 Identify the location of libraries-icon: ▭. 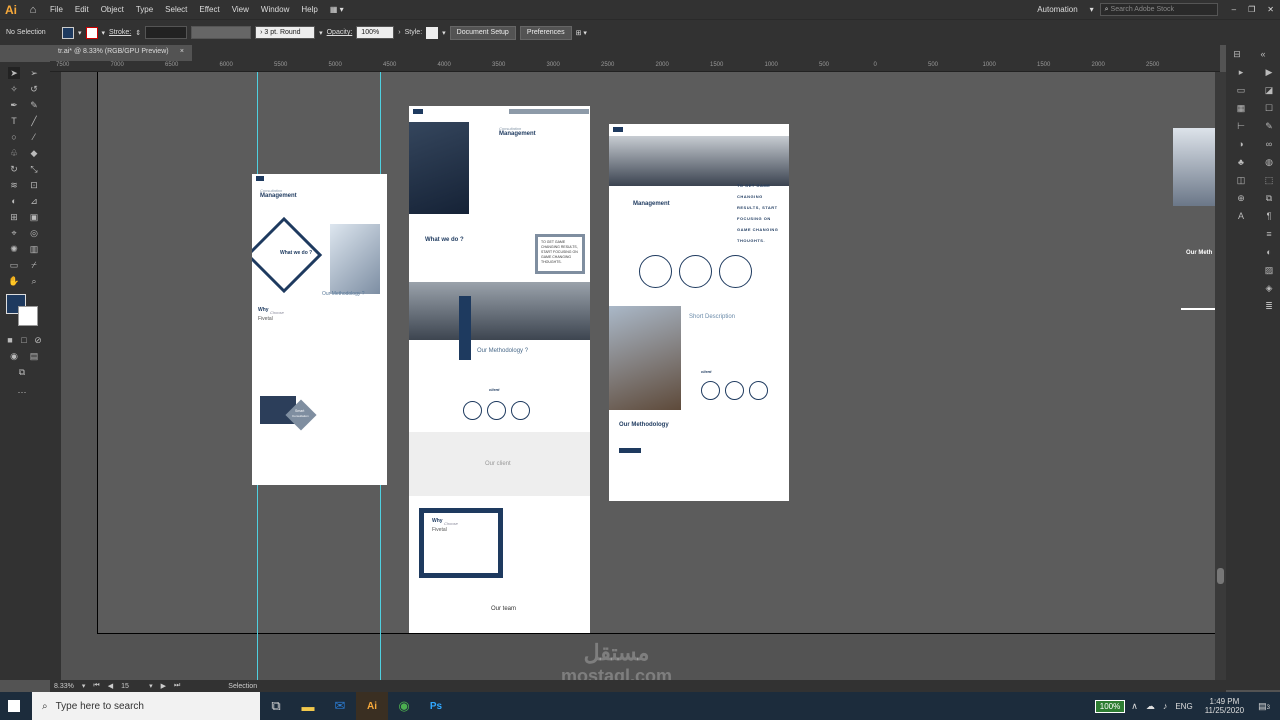
(1241, 91).